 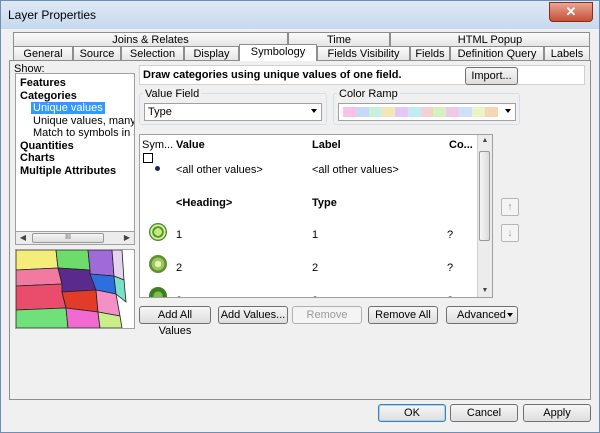 What do you see at coordinates (204, 203) in the screenshot?
I see `heading-value: <Heading>` at bounding box center [204, 203].